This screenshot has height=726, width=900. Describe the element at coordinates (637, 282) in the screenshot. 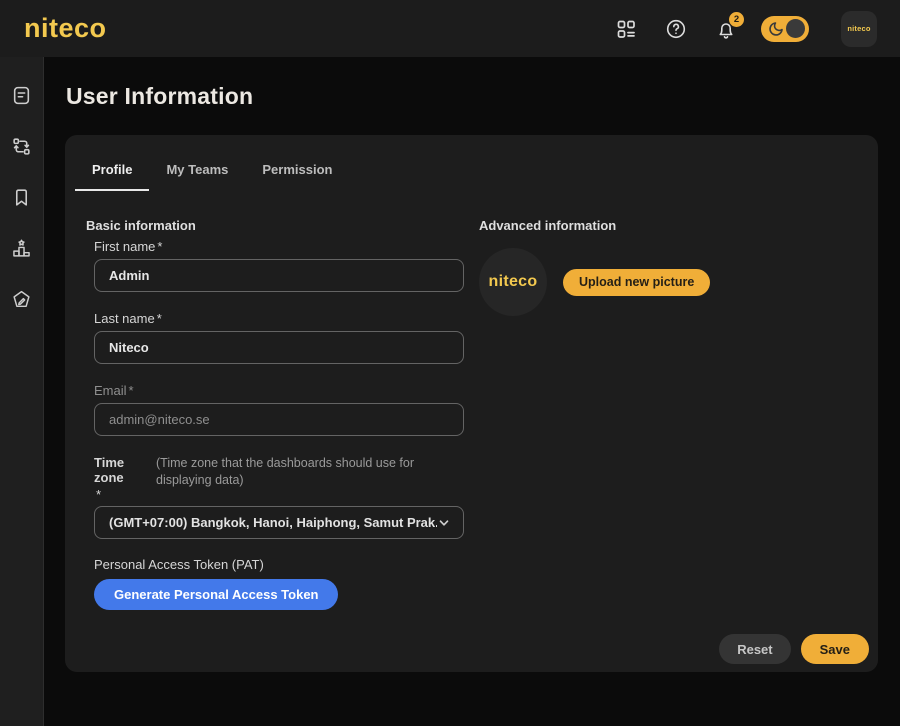

I see `upload-new-picture-button: Upload new picture` at that location.